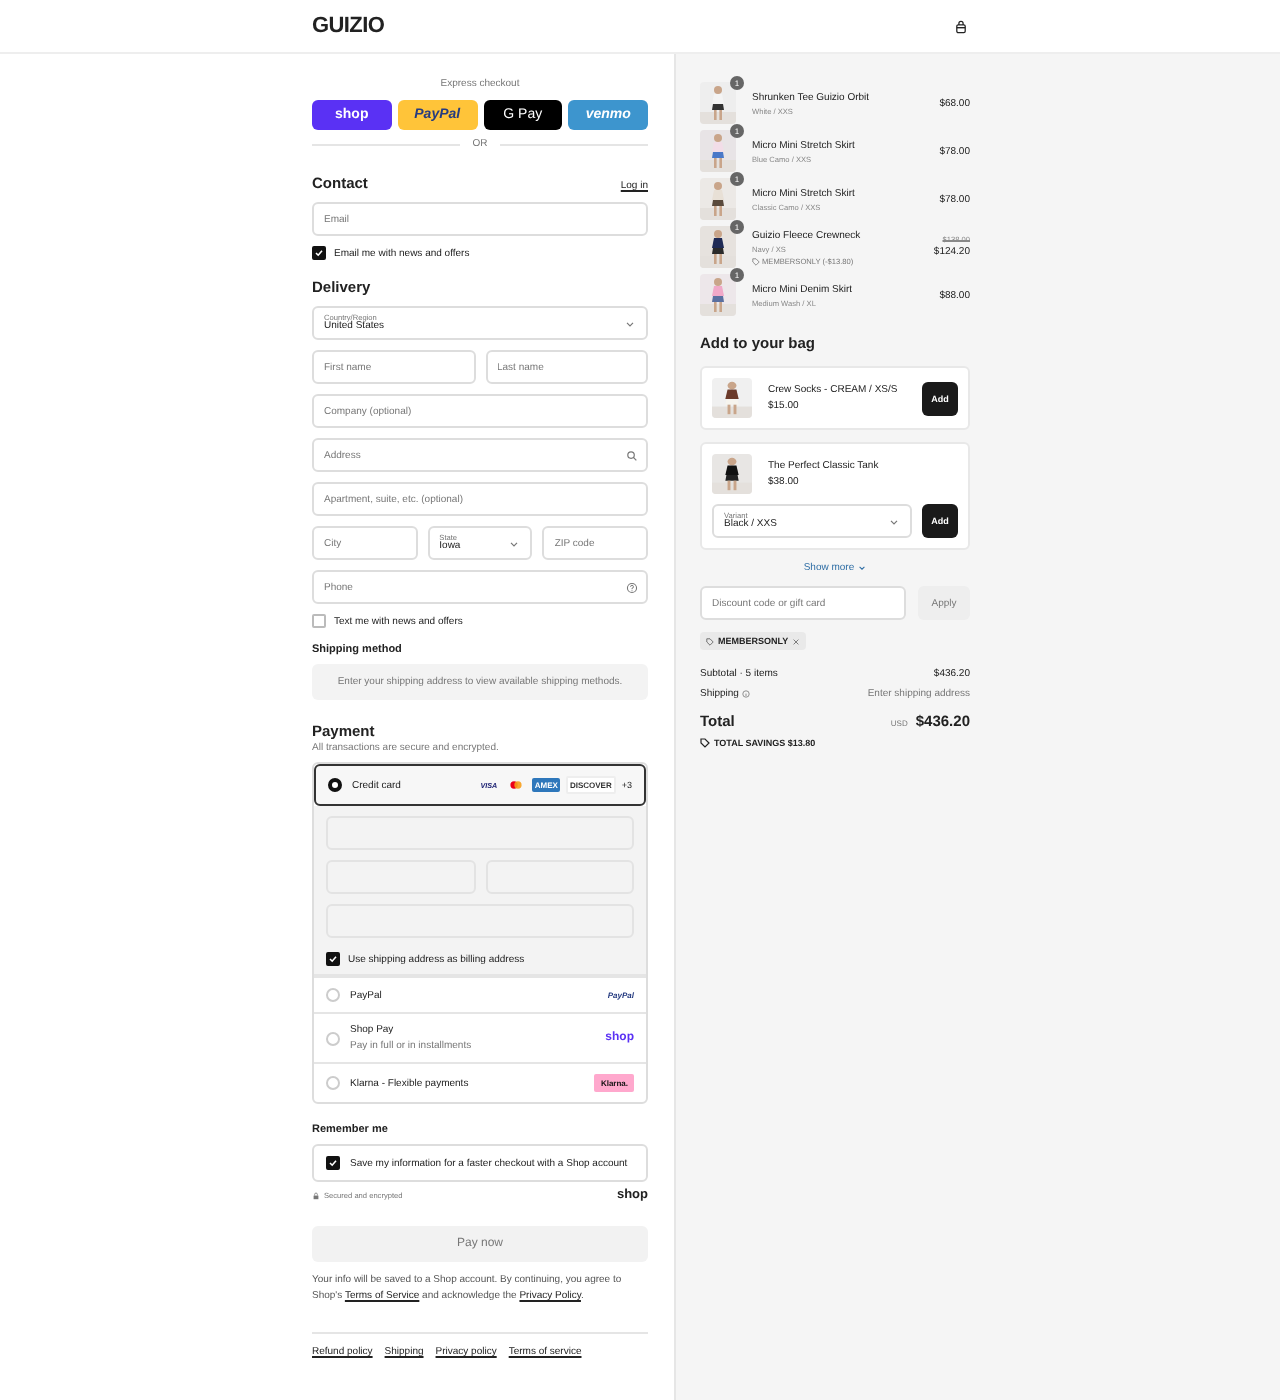 This screenshot has height=1400, width=1280. Describe the element at coordinates (316, 1195) in the screenshot. I see `lock-icon` at that location.